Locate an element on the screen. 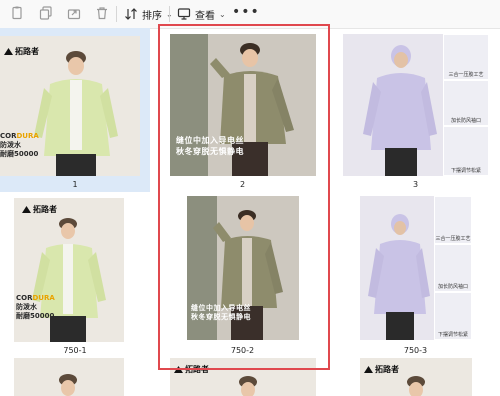 The image size is (500, 396). delete-icon is located at coordinates (102, 13).